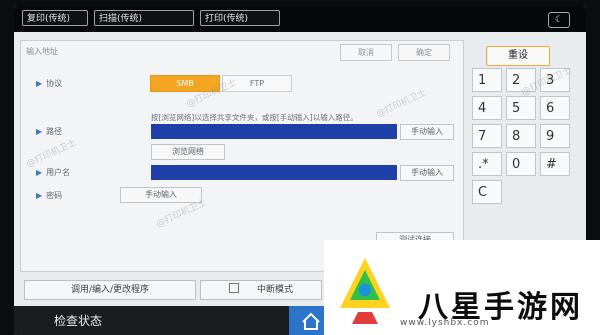 The width and height of the screenshot is (600, 335). Describe the element at coordinates (254, 117) in the screenshot. I see `path-hint: 按[浏览网络]以选择共享文件夹，或按[手动输入]以输入路径。` at that location.